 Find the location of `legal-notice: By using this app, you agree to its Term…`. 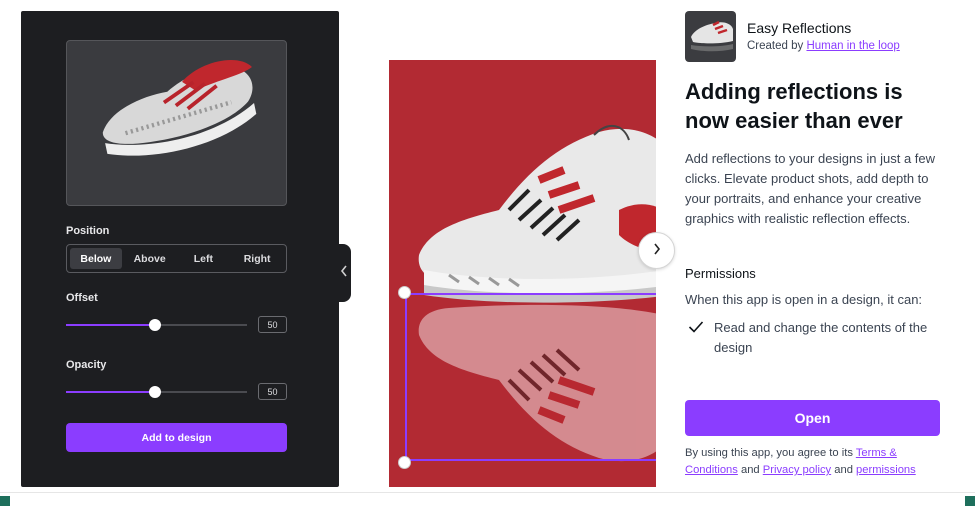

legal-notice: By using this app, you agree to its Term… is located at coordinates (816, 462).